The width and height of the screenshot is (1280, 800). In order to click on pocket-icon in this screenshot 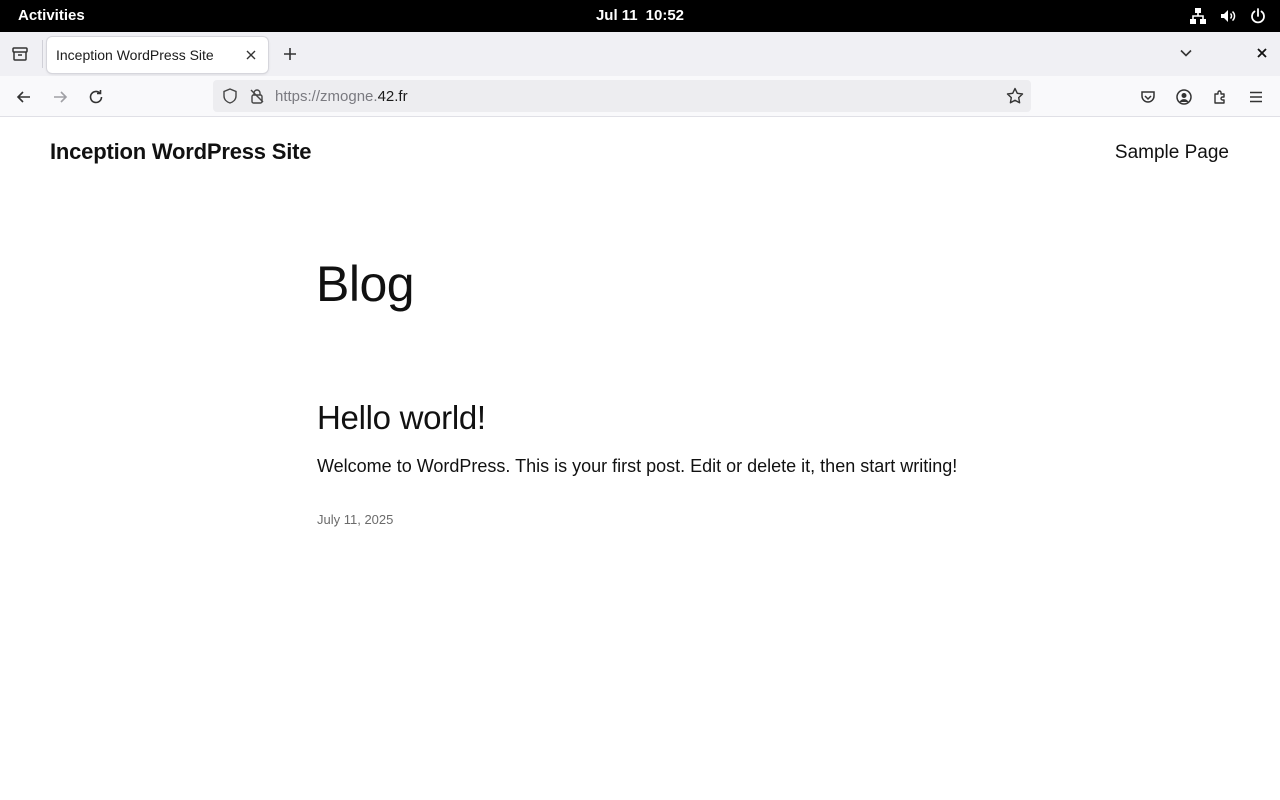, I will do `click(1148, 97)`.